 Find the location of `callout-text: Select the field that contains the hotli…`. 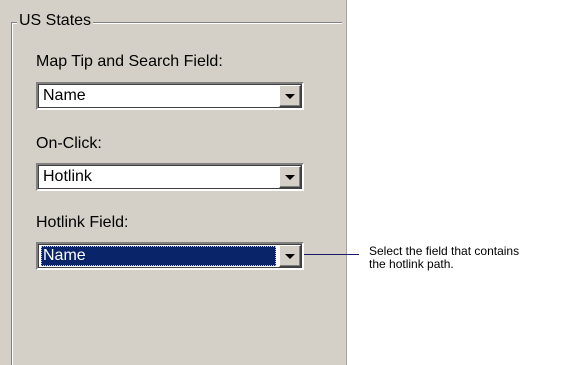

callout-text: Select the field that contains the hotli… is located at coordinates (471, 258).